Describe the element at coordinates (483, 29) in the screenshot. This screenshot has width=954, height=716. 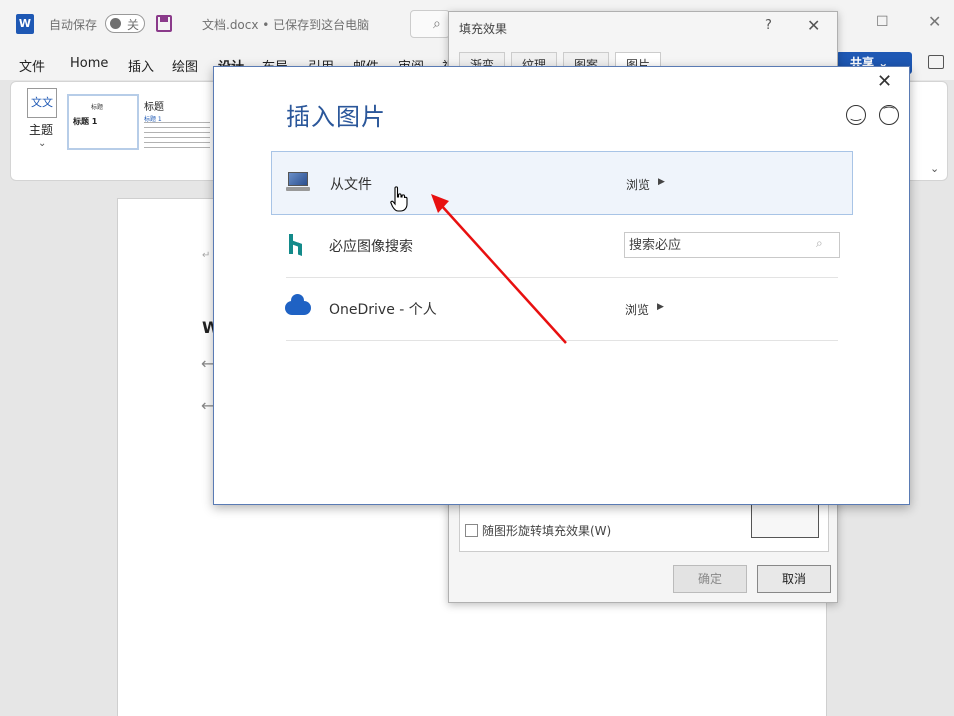
I see `fill-dialog-title: 填充效果` at that location.